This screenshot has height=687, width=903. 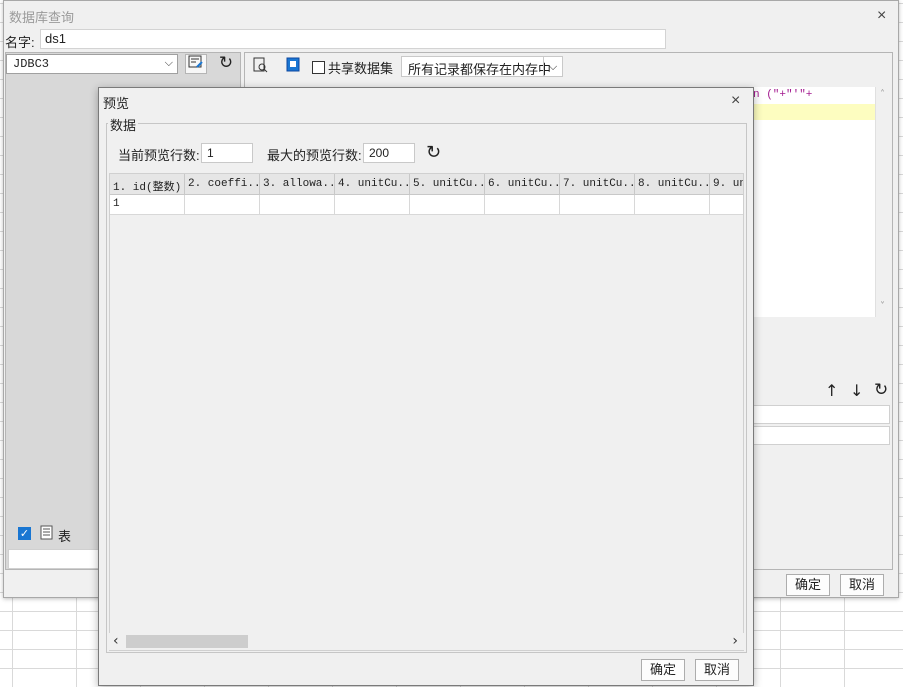 What do you see at coordinates (46, 532) in the screenshot?
I see `table-icon` at bounding box center [46, 532].